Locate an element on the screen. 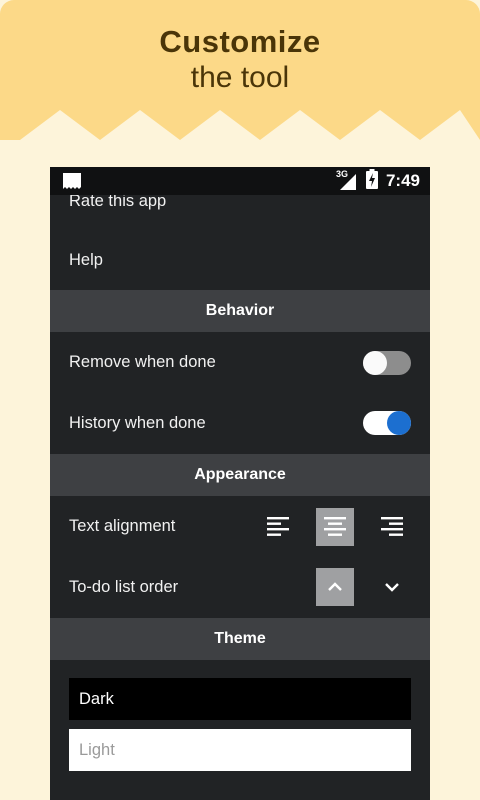  remove-when-done-label: Remove when done is located at coordinates (142, 362).